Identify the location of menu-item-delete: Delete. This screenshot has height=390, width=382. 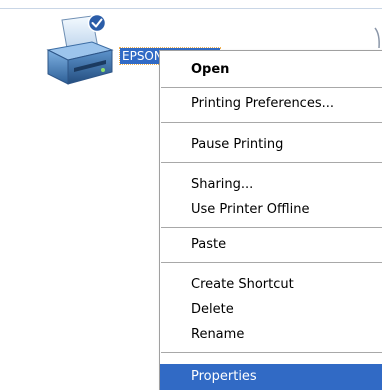
(271, 310).